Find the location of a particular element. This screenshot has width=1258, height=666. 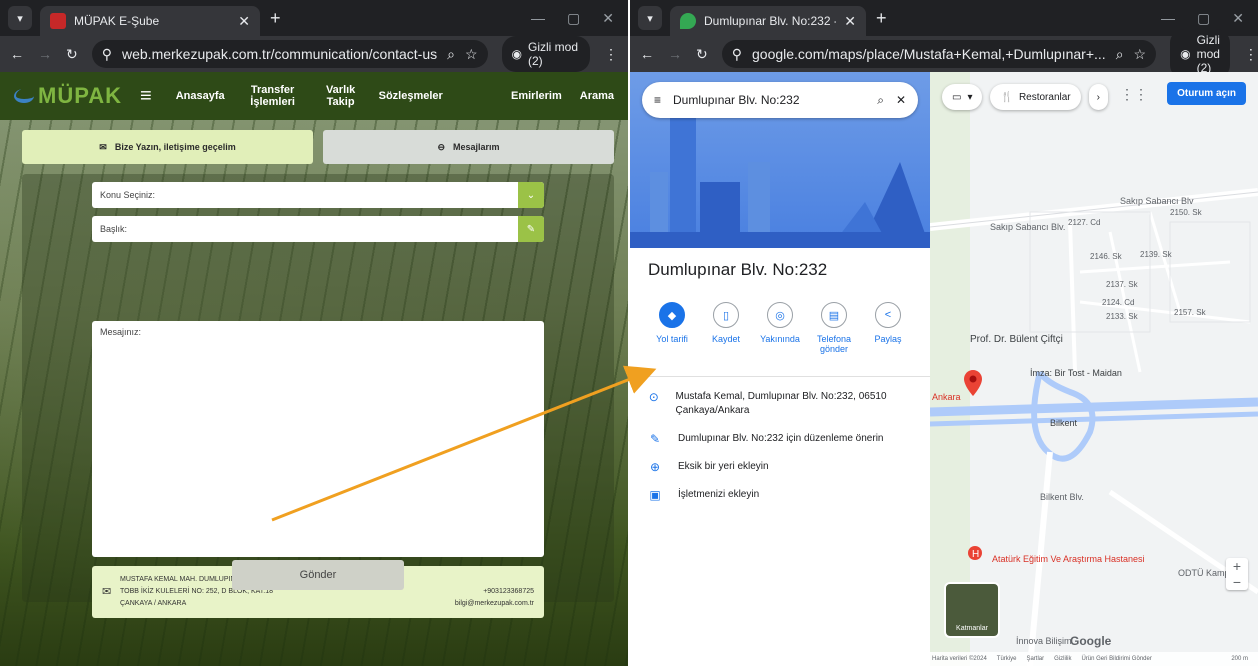

directions-button: ◆ Yol tarifi is located at coordinates (672, 328).